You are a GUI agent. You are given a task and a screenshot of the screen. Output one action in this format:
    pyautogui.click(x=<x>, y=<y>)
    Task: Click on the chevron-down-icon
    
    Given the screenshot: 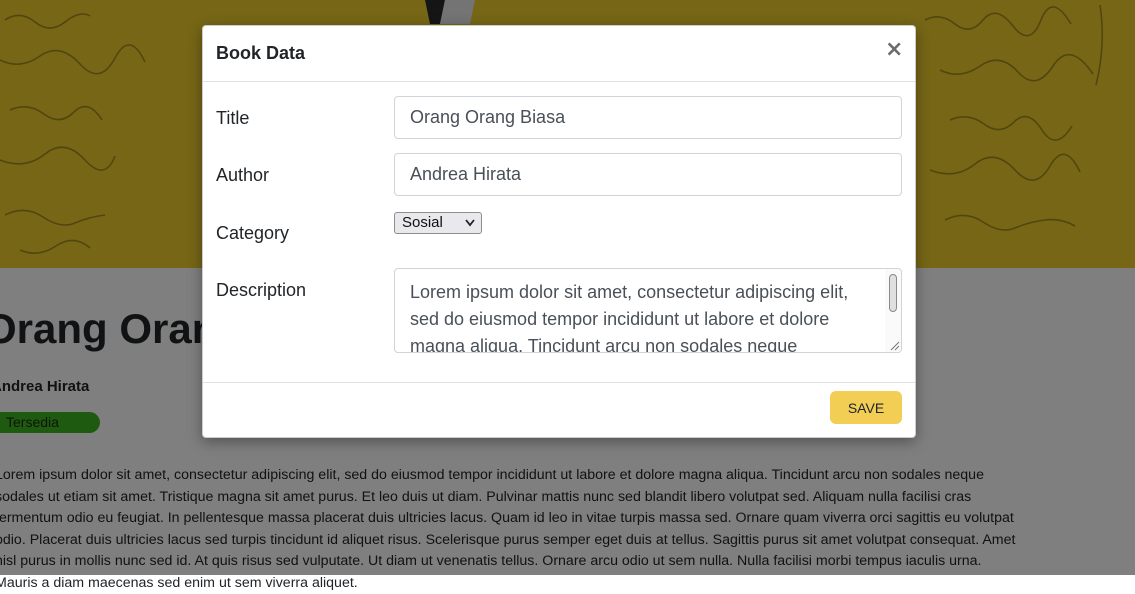 What is the action you would take?
    pyautogui.click(x=470, y=223)
    